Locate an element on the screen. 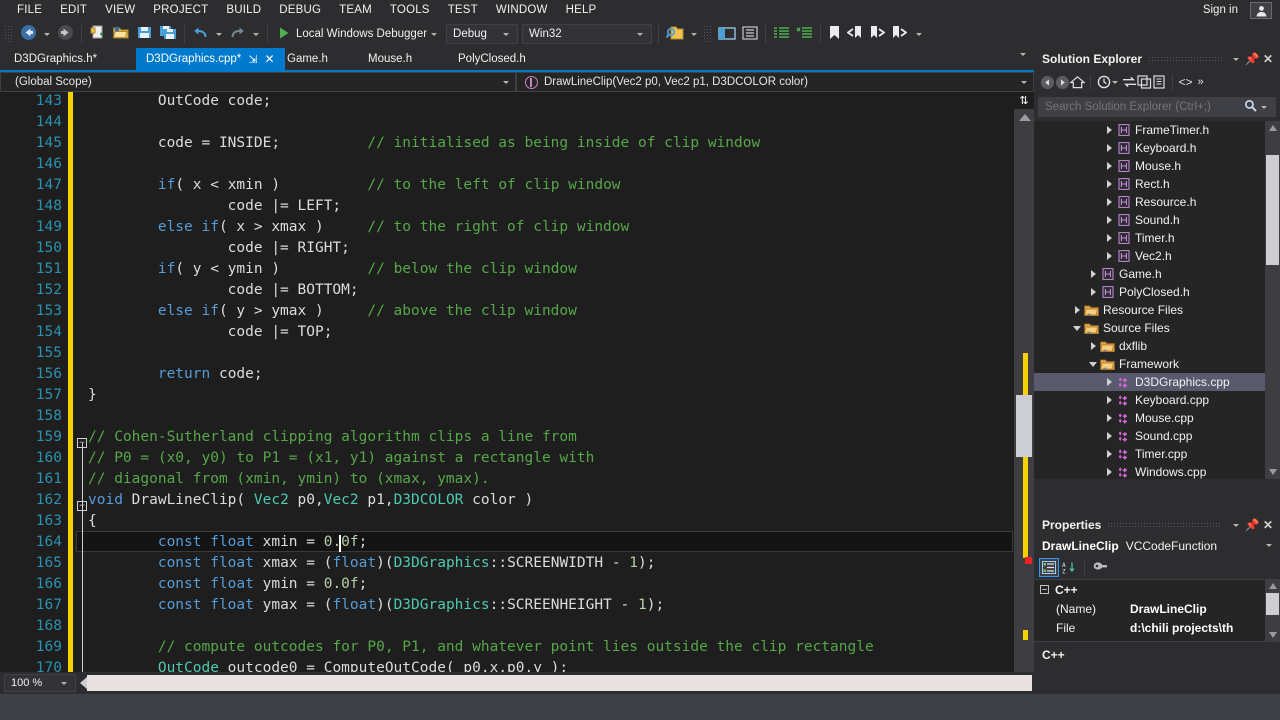  outlining-collapse-icon: − is located at coordinates (82, 443).